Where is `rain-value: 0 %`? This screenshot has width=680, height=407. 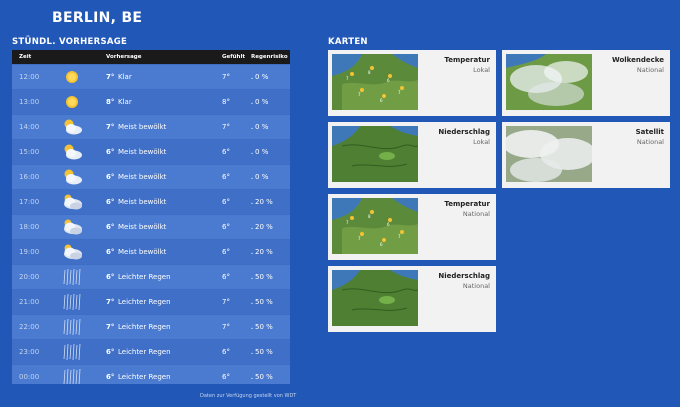
rain-value: 0 % is located at coordinates (262, 77).